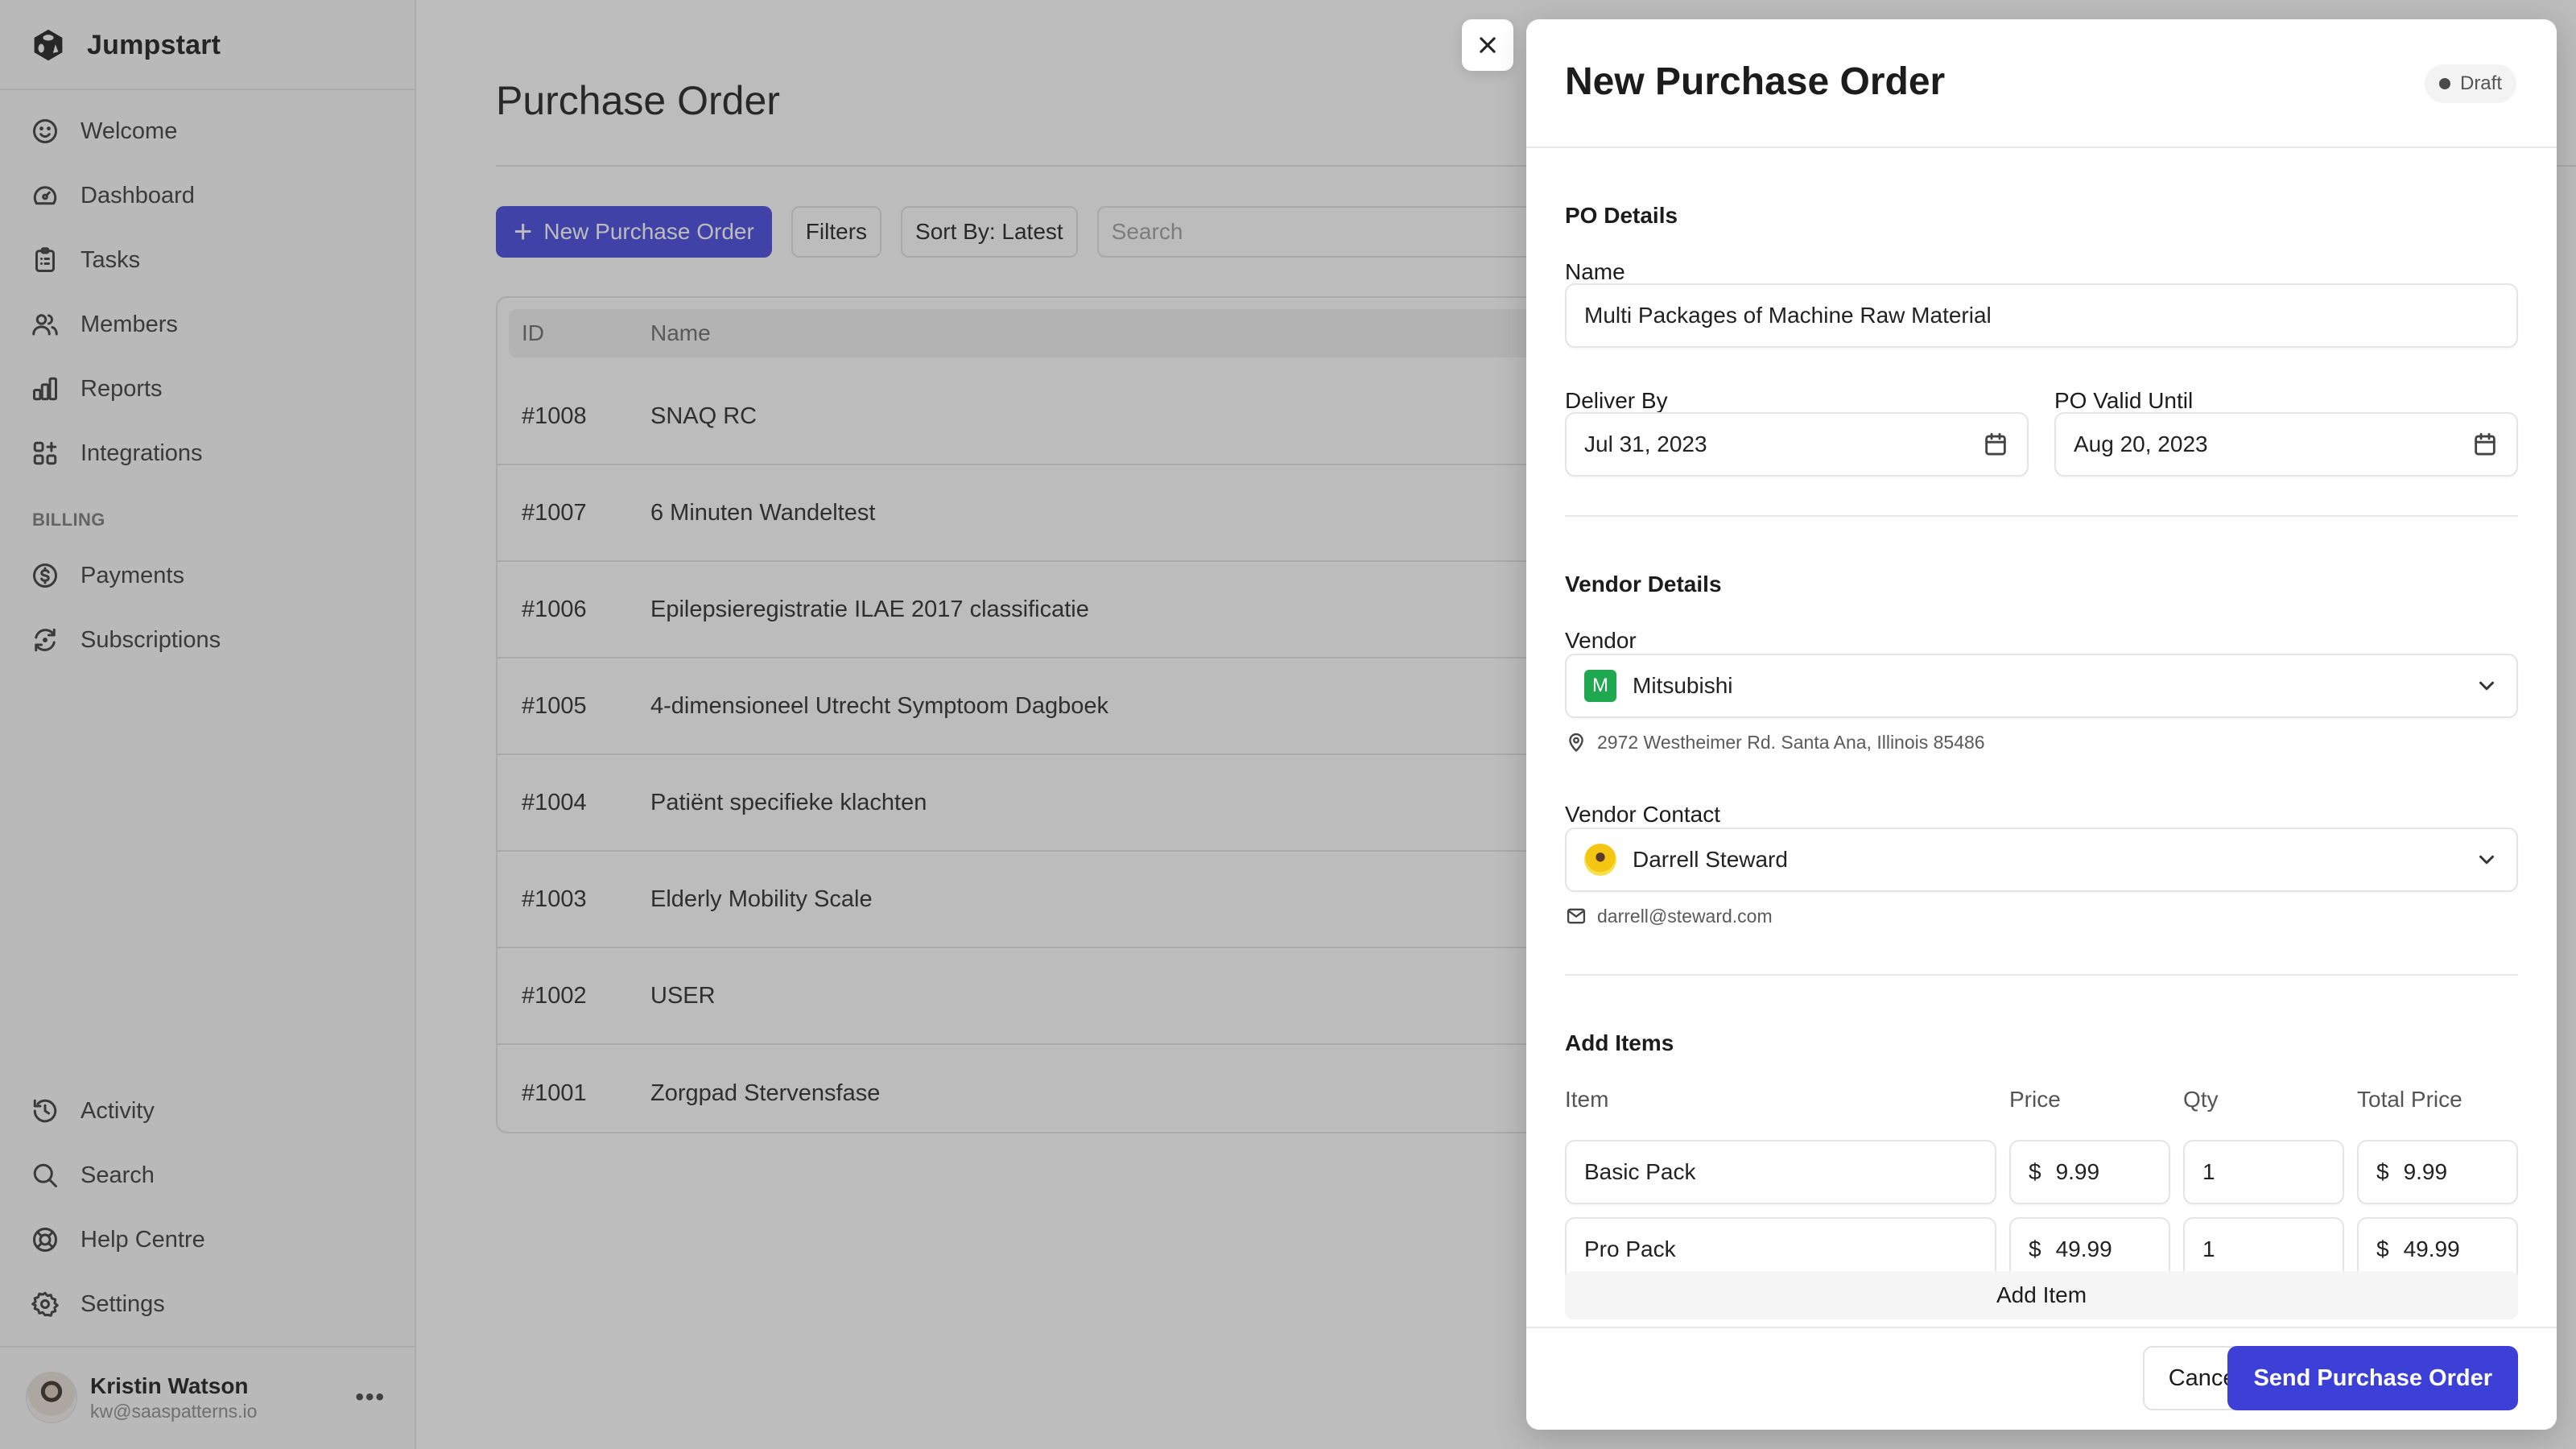 The image size is (2576, 1449). What do you see at coordinates (2201, 1099) in the screenshot?
I see `items-column-qty: Qty` at bounding box center [2201, 1099].